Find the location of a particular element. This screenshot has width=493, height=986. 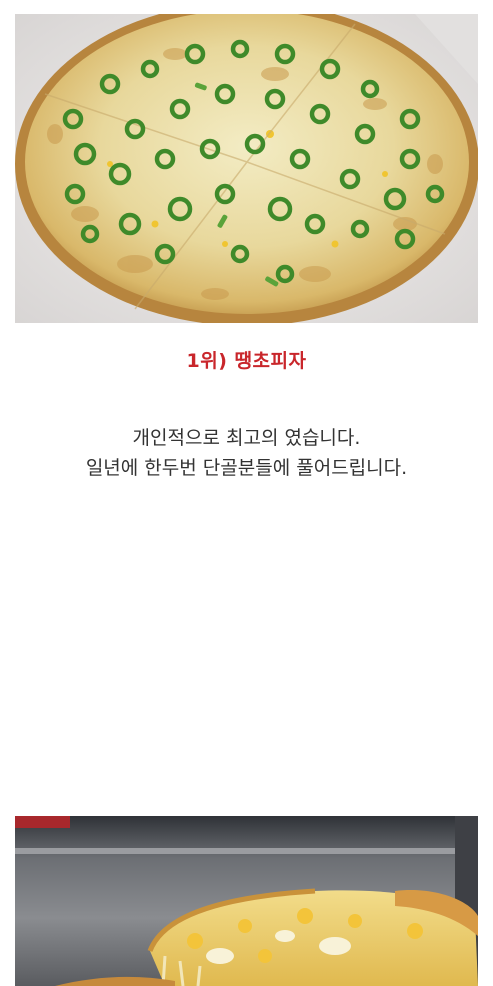

caption: 개인적으로 최고의 였습니다. 일년에 한두번 단골분들에 풀어드립니다. is located at coordinates (246, 453).